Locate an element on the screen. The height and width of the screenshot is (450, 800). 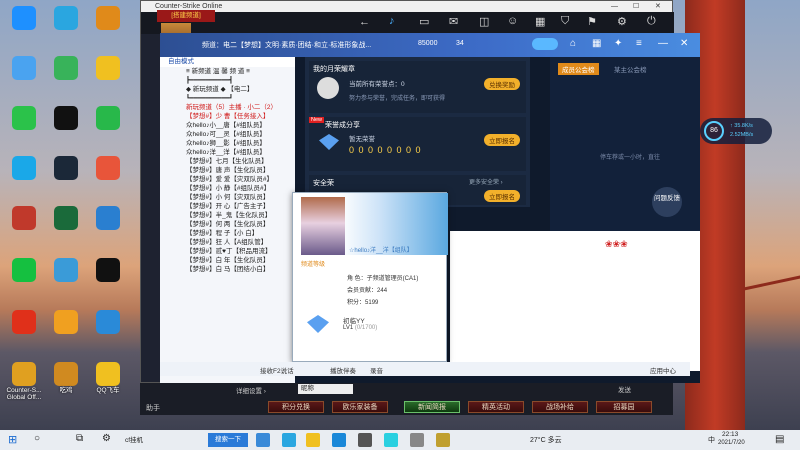
recruit-button: 招募园 is located at coordinates (624, 407).